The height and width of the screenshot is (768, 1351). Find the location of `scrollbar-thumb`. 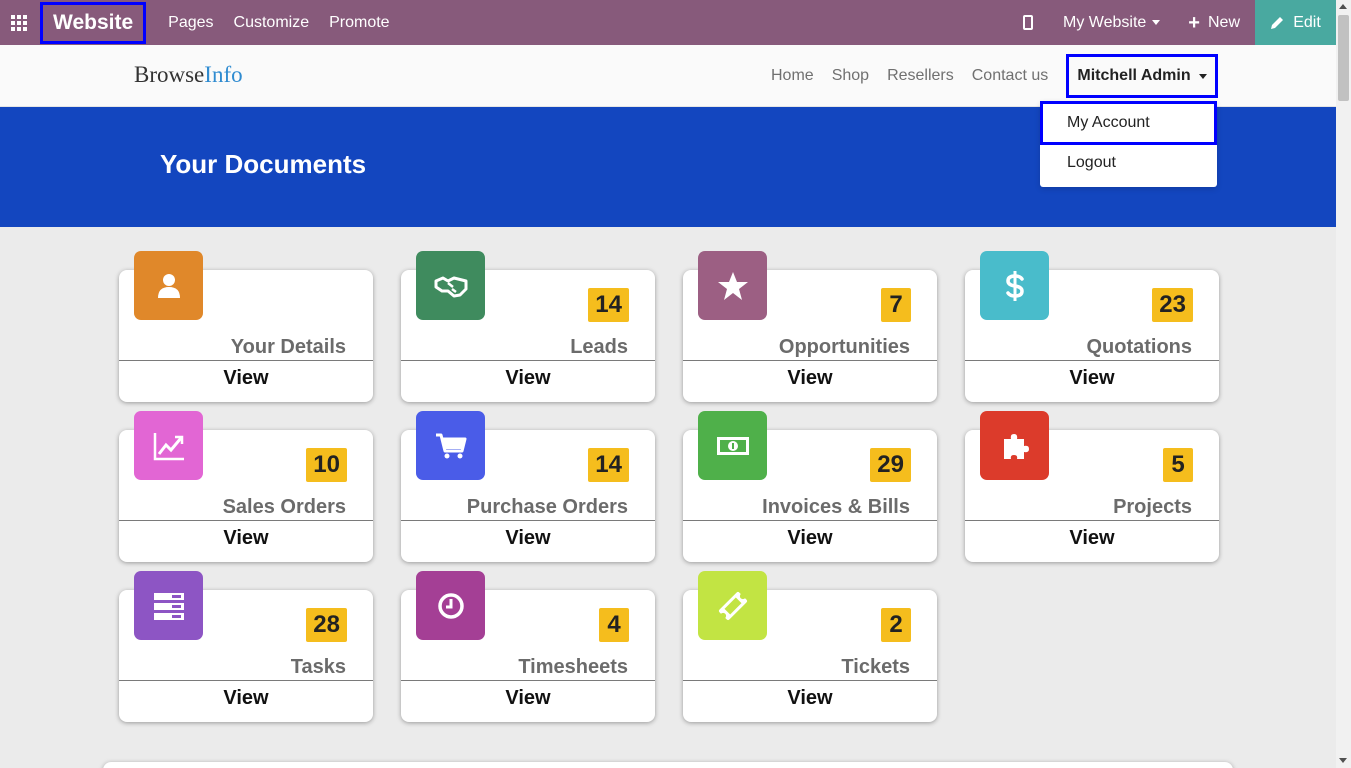

scrollbar-thumb is located at coordinates (1343, 58).